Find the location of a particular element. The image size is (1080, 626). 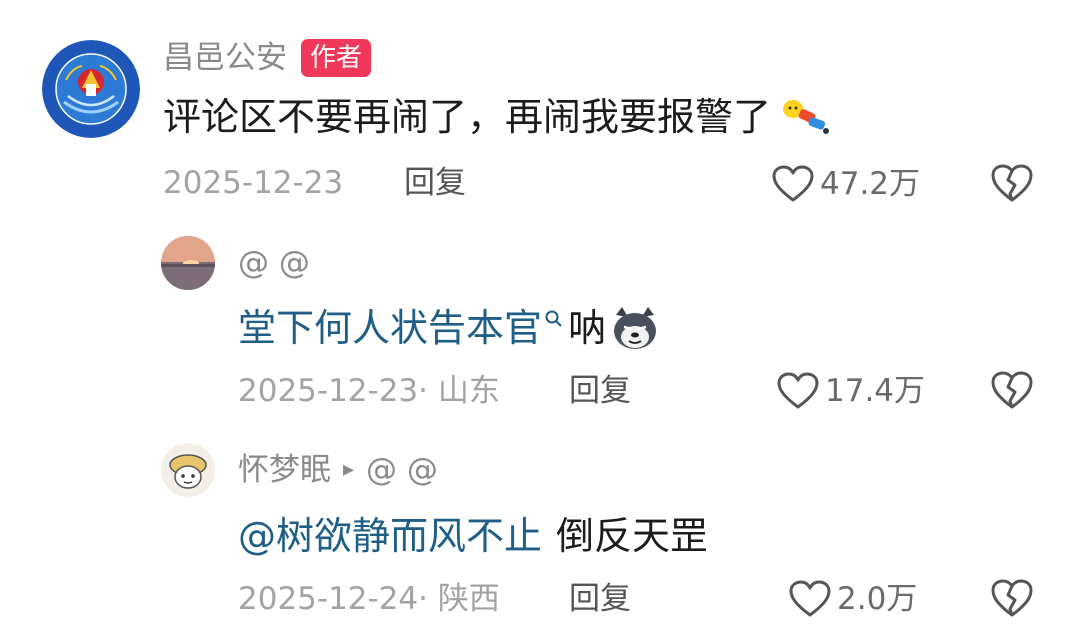

police-logo is located at coordinates (91, 89).